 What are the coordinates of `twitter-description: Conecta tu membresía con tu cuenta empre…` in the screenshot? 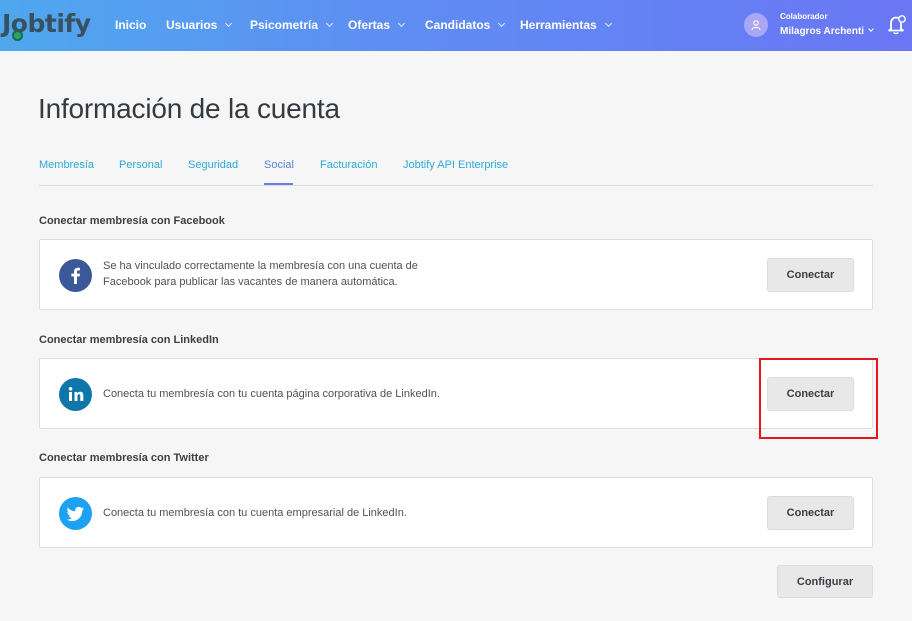 It's located at (255, 513).